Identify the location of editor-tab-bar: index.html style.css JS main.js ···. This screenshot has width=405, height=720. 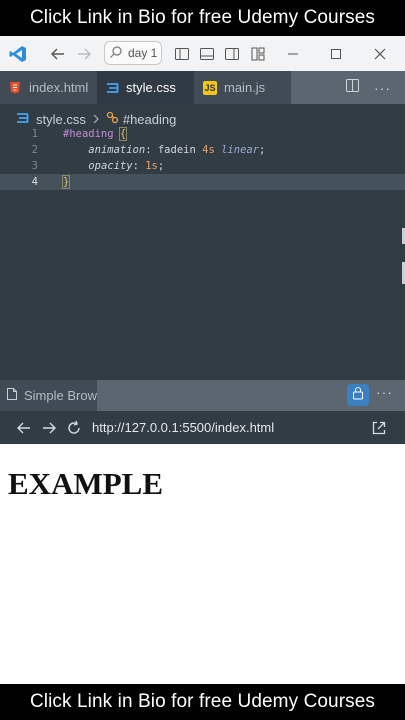
(202, 87).